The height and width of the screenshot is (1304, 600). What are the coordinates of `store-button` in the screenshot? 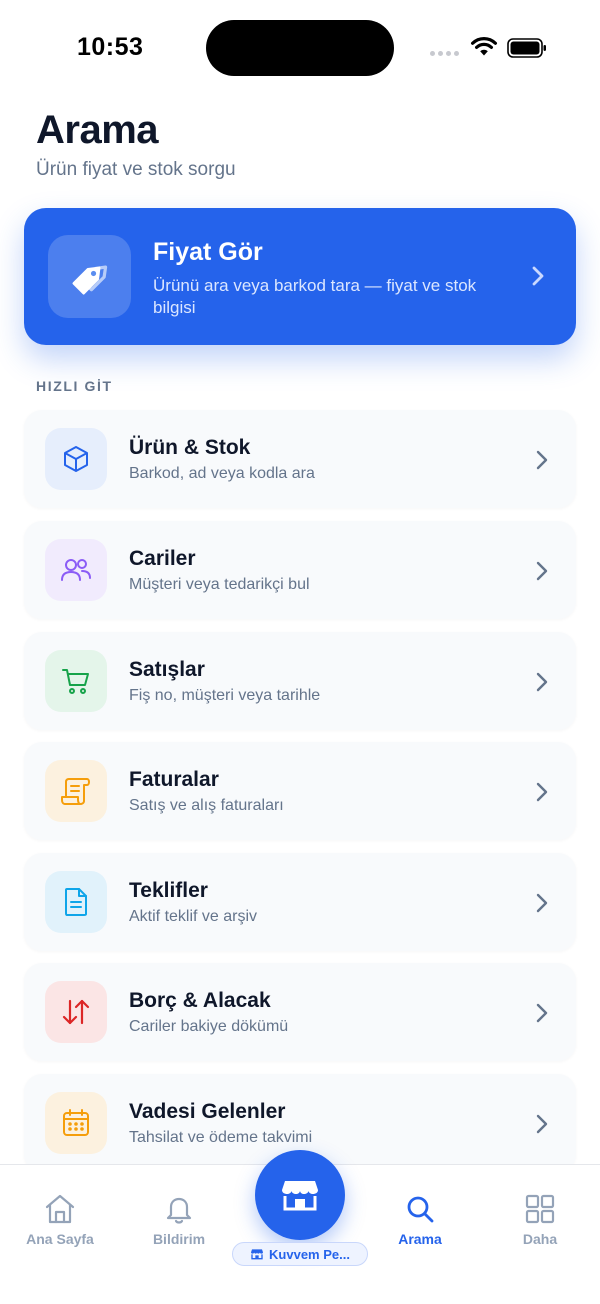 It's located at (300, 1195).